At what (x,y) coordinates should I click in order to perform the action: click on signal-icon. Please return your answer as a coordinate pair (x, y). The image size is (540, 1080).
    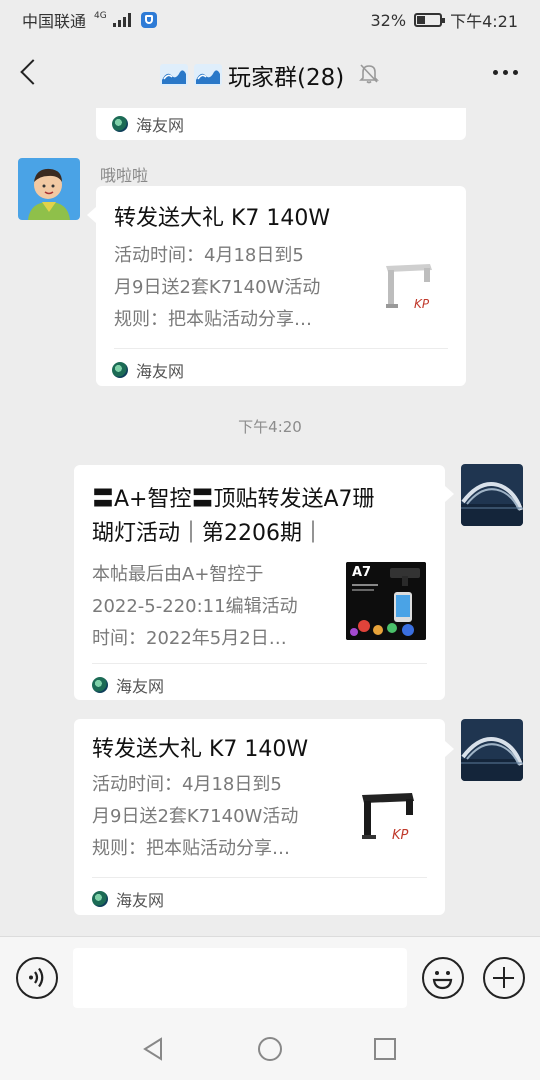
    Looking at the image, I should click on (121, 20).